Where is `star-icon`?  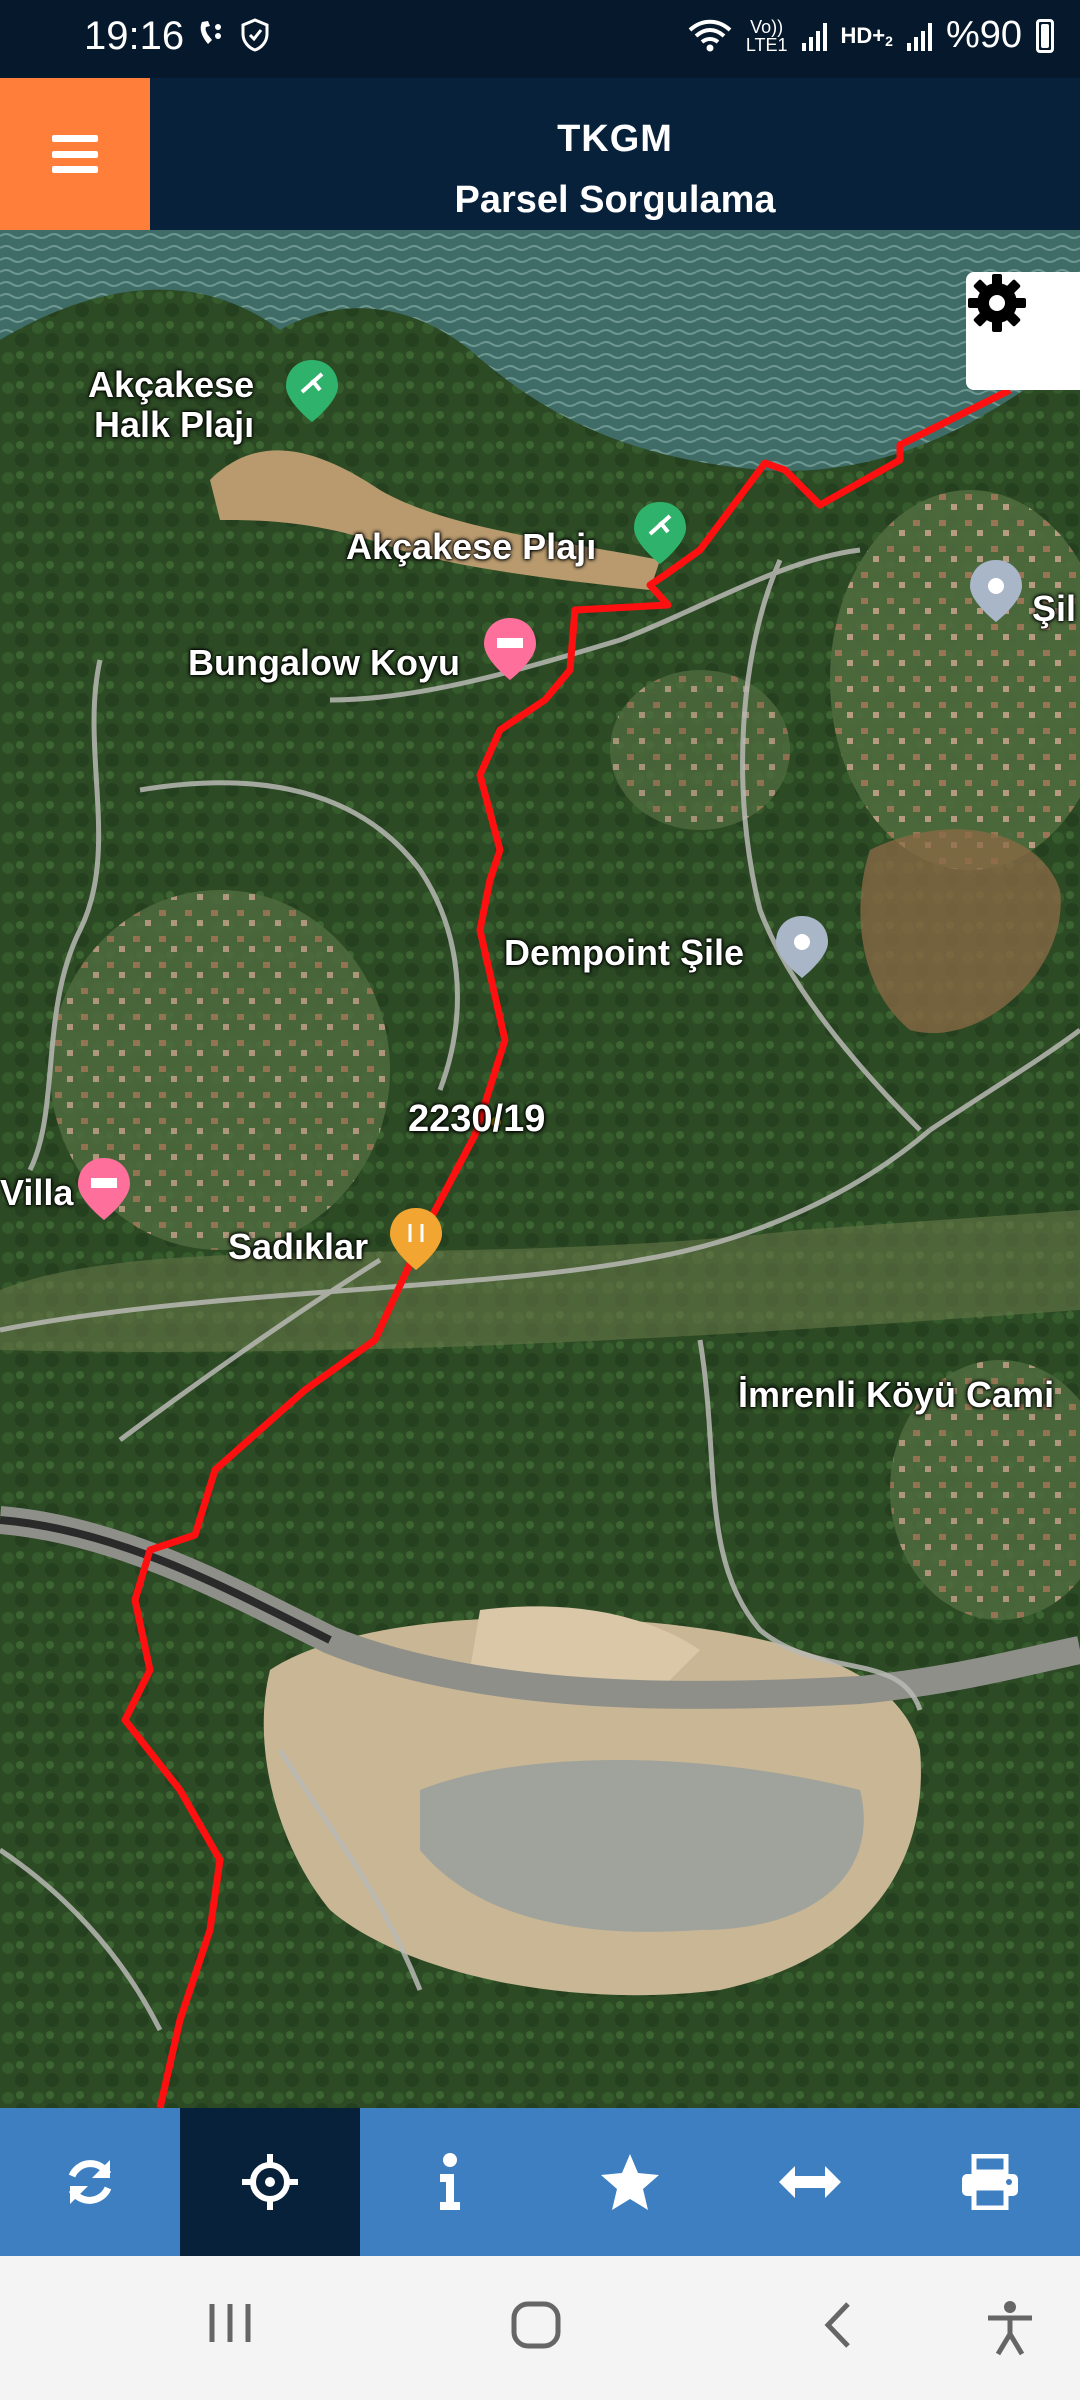
star-icon is located at coordinates (630, 2182).